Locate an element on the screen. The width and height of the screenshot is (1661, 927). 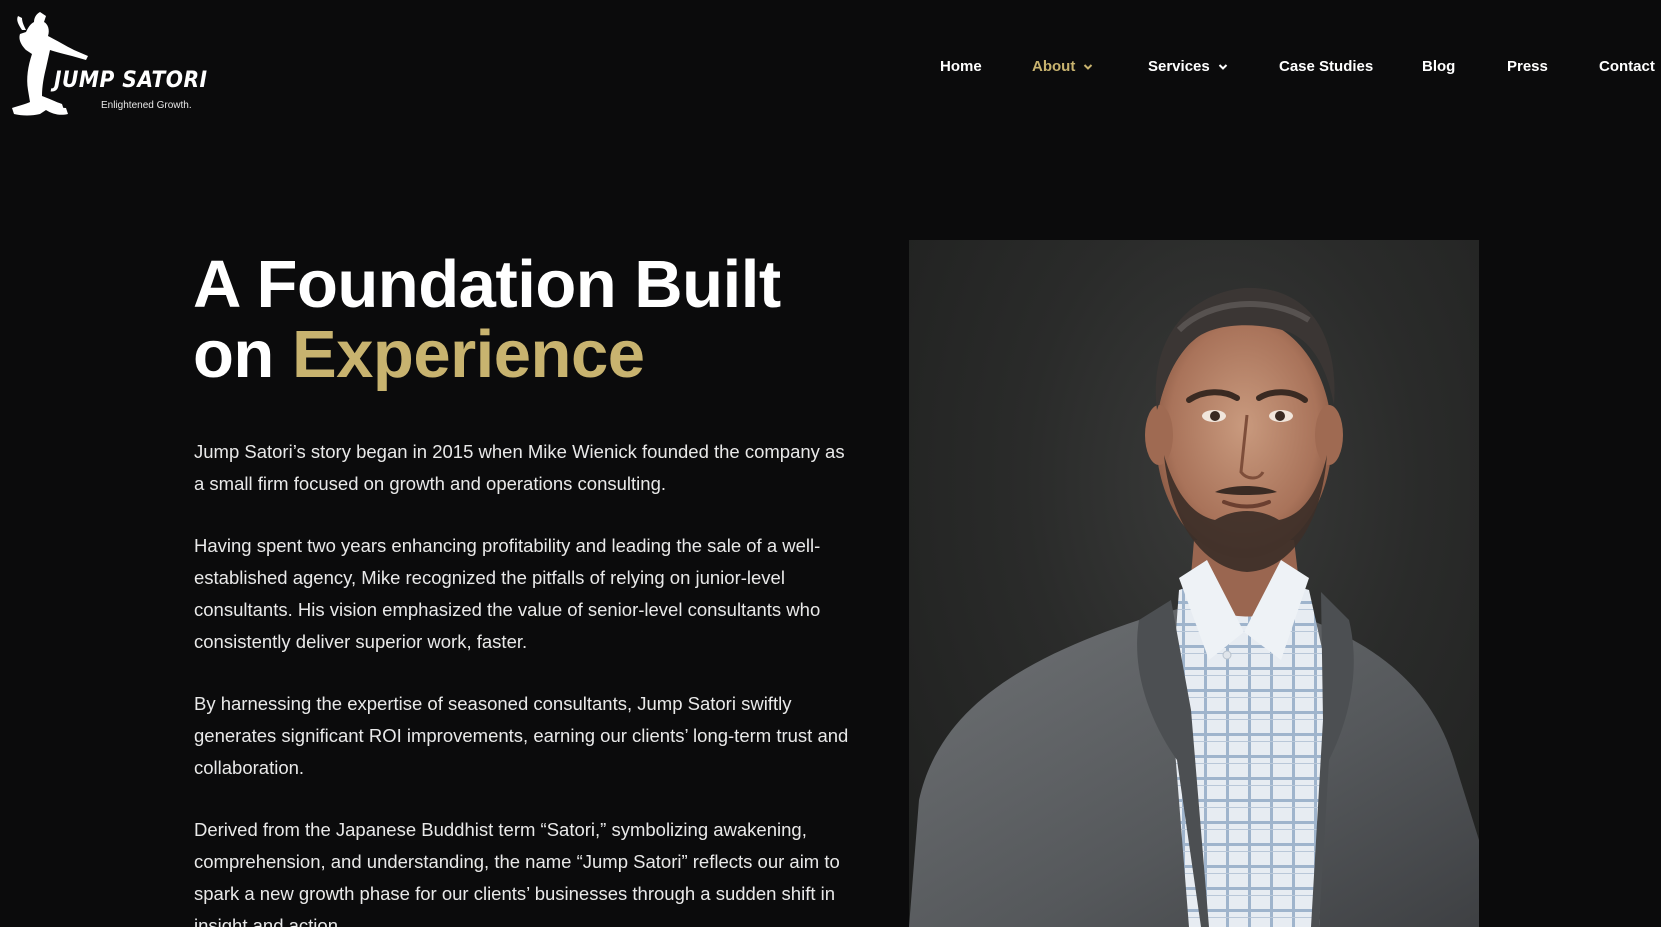
nav-contact: Contact is located at coordinates (1627, 66).